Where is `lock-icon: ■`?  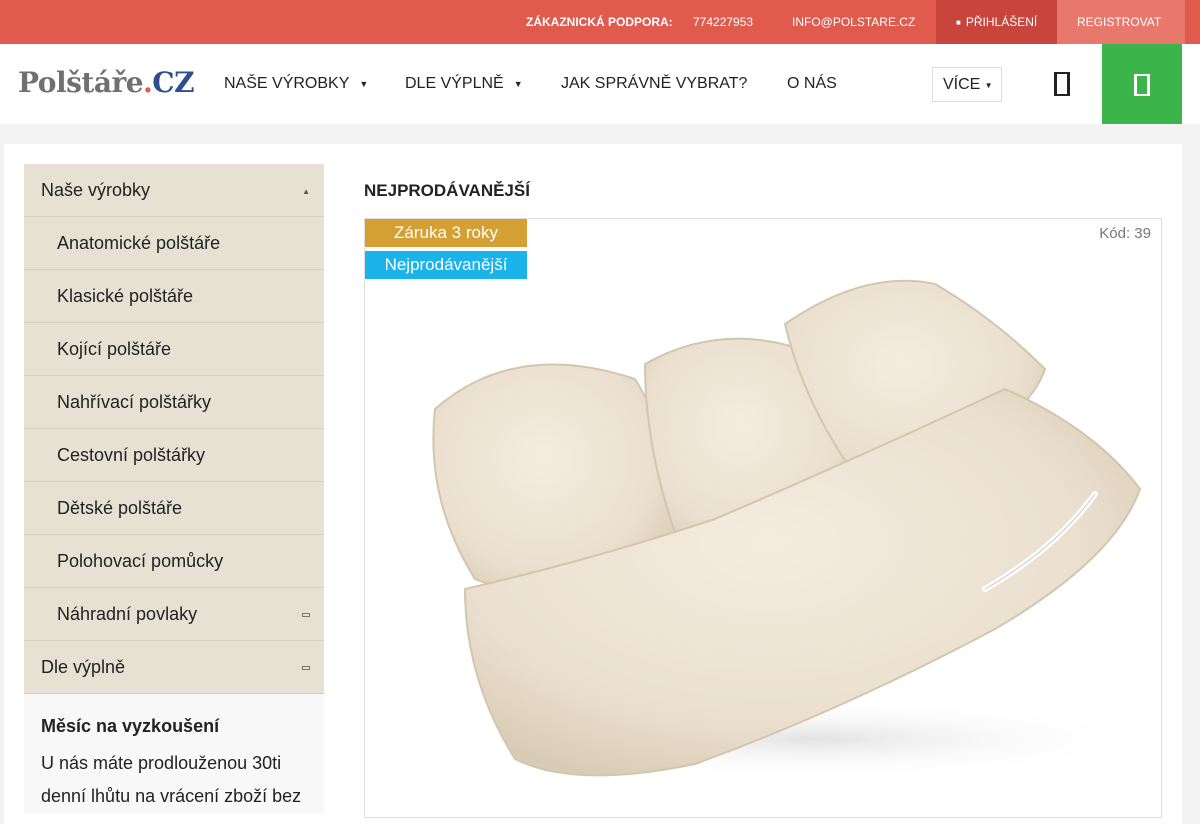
lock-icon: ■ is located at coordinates (958, 22).